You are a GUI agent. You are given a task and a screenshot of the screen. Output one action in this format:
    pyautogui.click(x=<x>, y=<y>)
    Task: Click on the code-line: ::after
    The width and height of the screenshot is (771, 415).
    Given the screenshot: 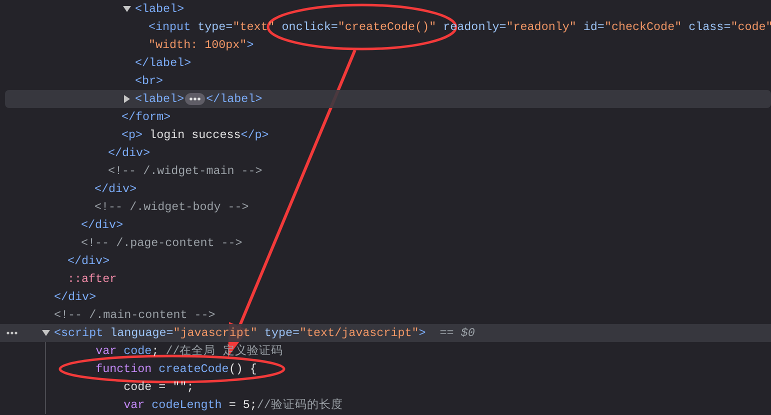 What is the action you would take?
    pyautogui.click(x=92, y=279)
    